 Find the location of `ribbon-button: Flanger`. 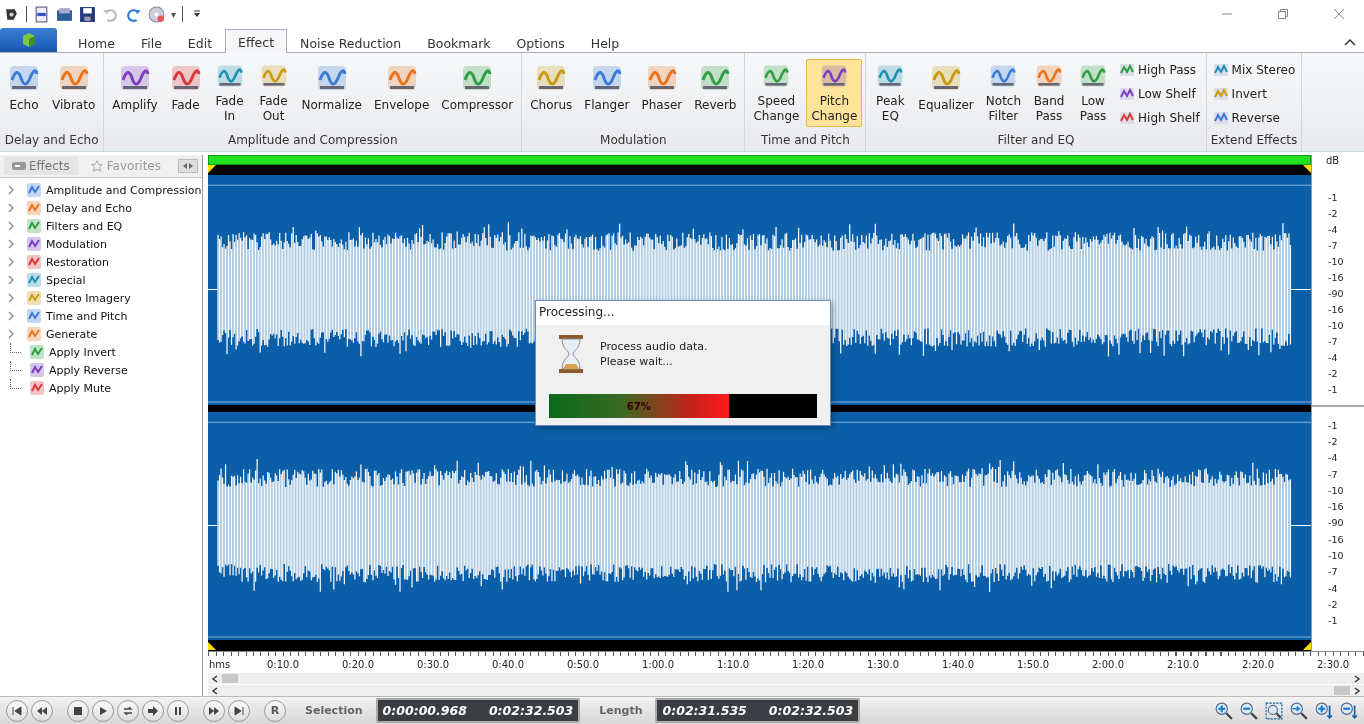

ribbon-button: Flanger is located at coordinates (607, 93).